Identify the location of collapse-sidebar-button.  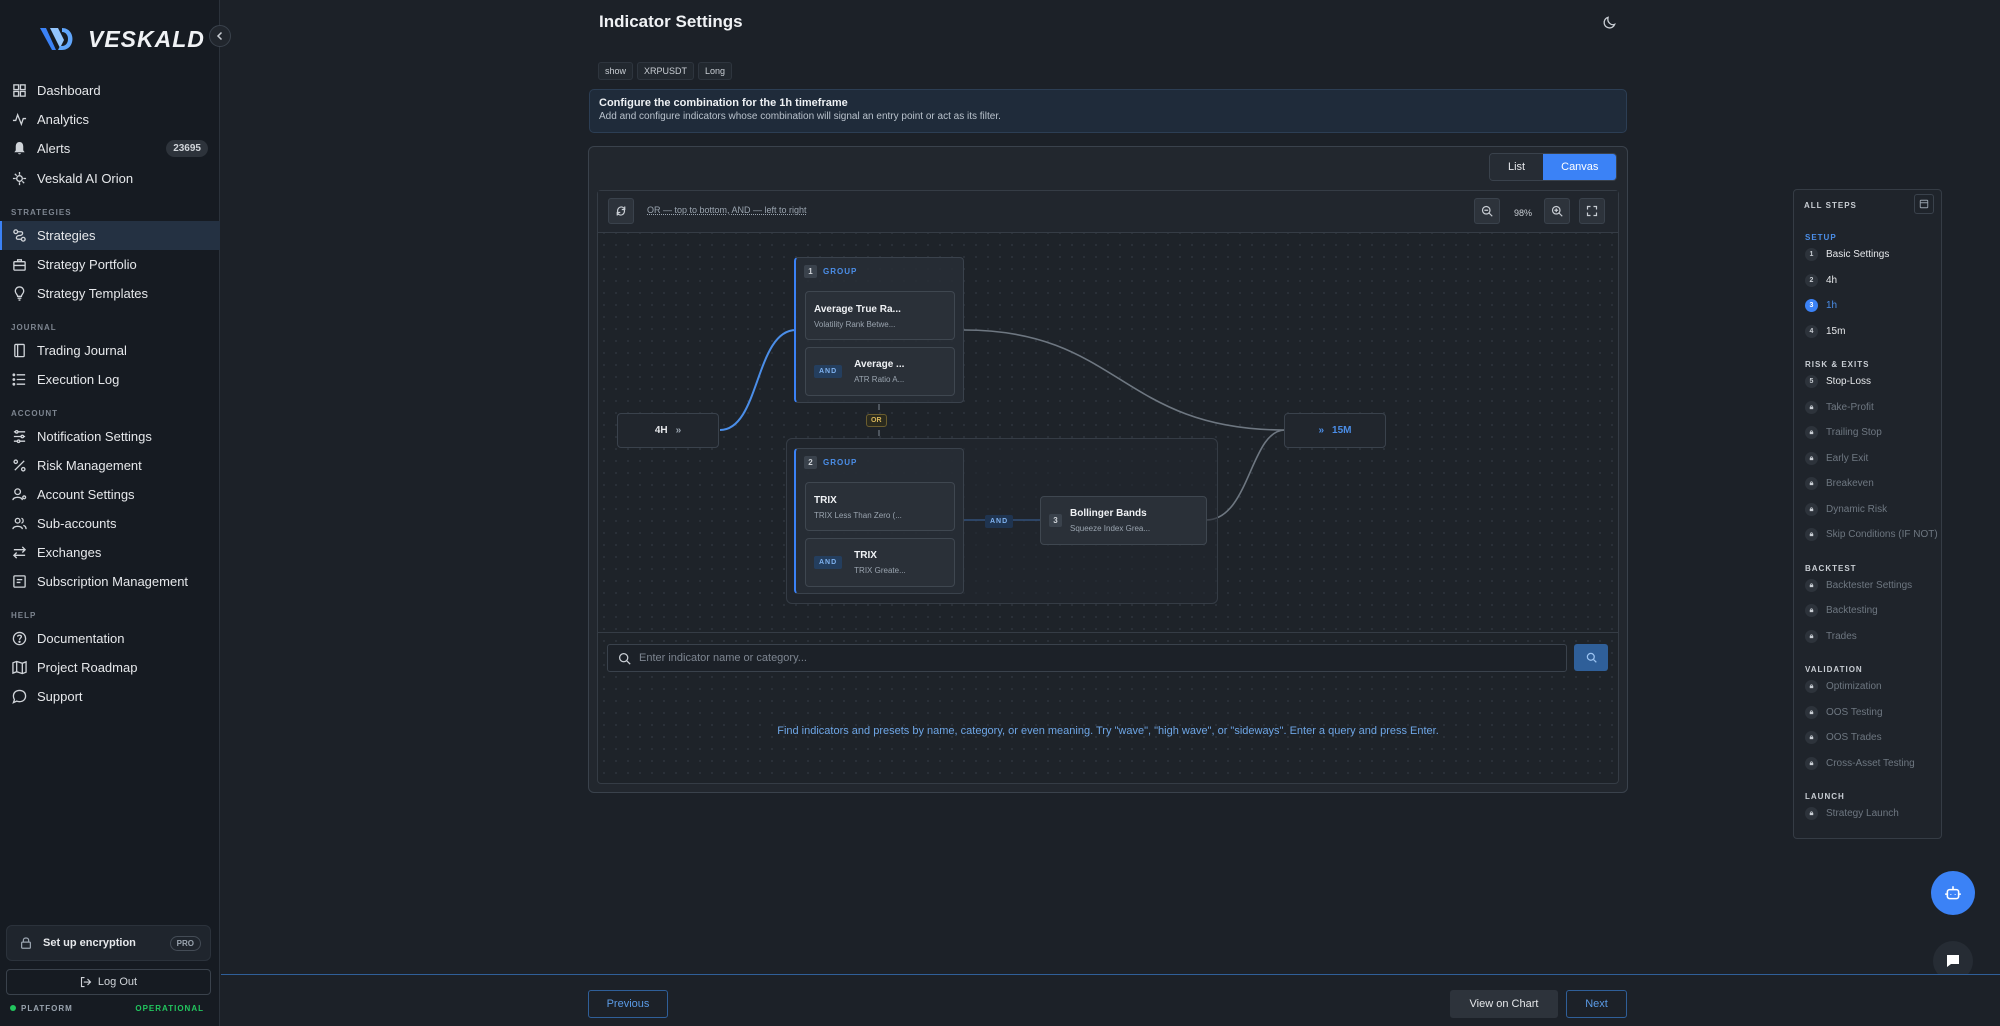
(220, 36).